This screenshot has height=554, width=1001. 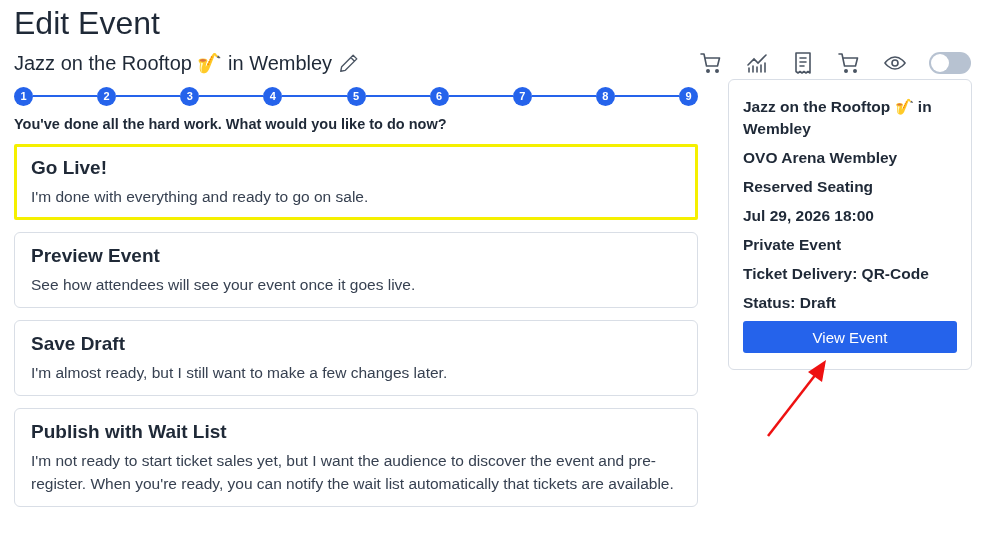 I want to click on option-card: Go Live! I'm done with everything and ready to go on sale., so click(x=356, y=182).